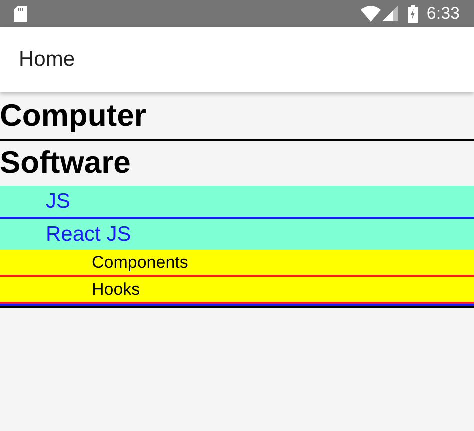 This screenshot has width=474, height=431. I want to click on signal-icon, so click(390, 13).